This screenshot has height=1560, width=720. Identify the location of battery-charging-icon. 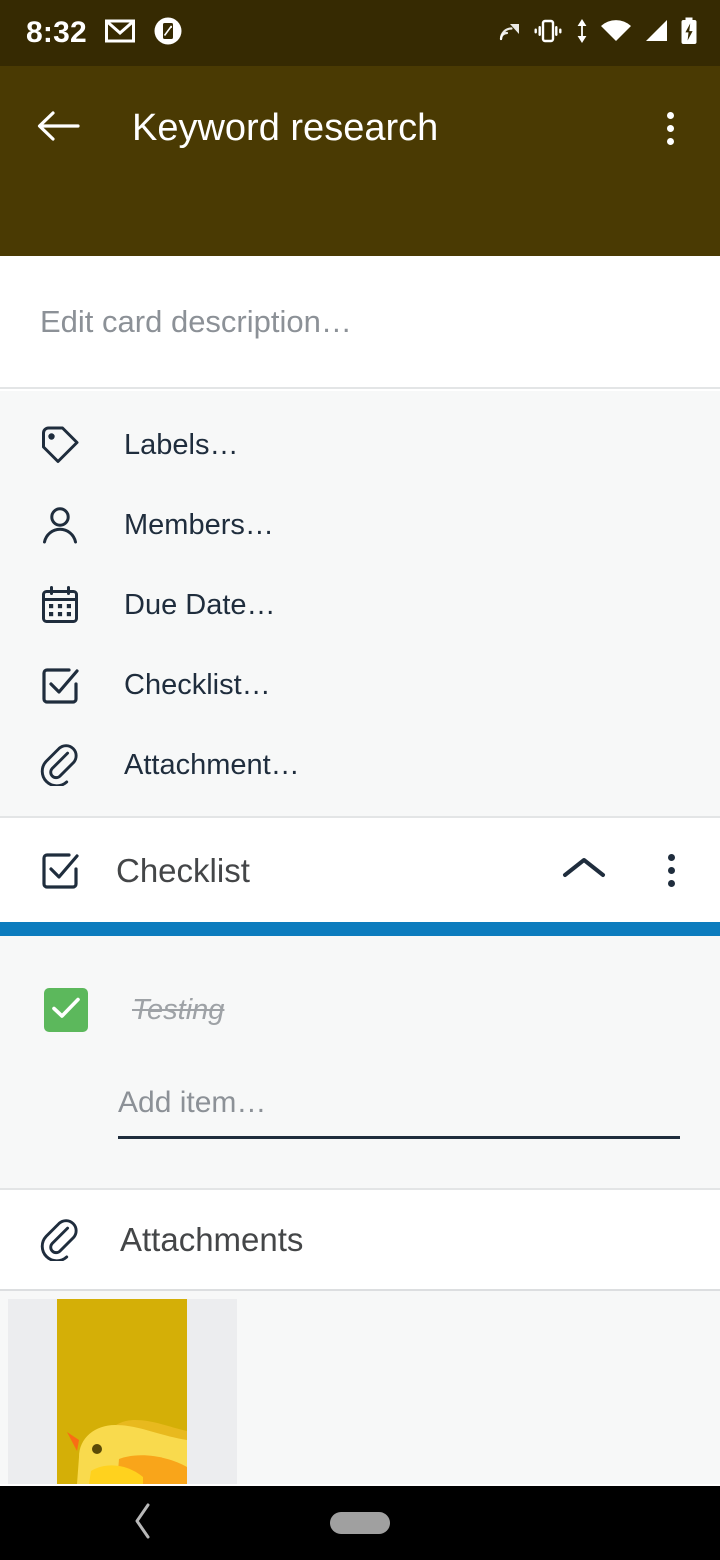
(689, 33).